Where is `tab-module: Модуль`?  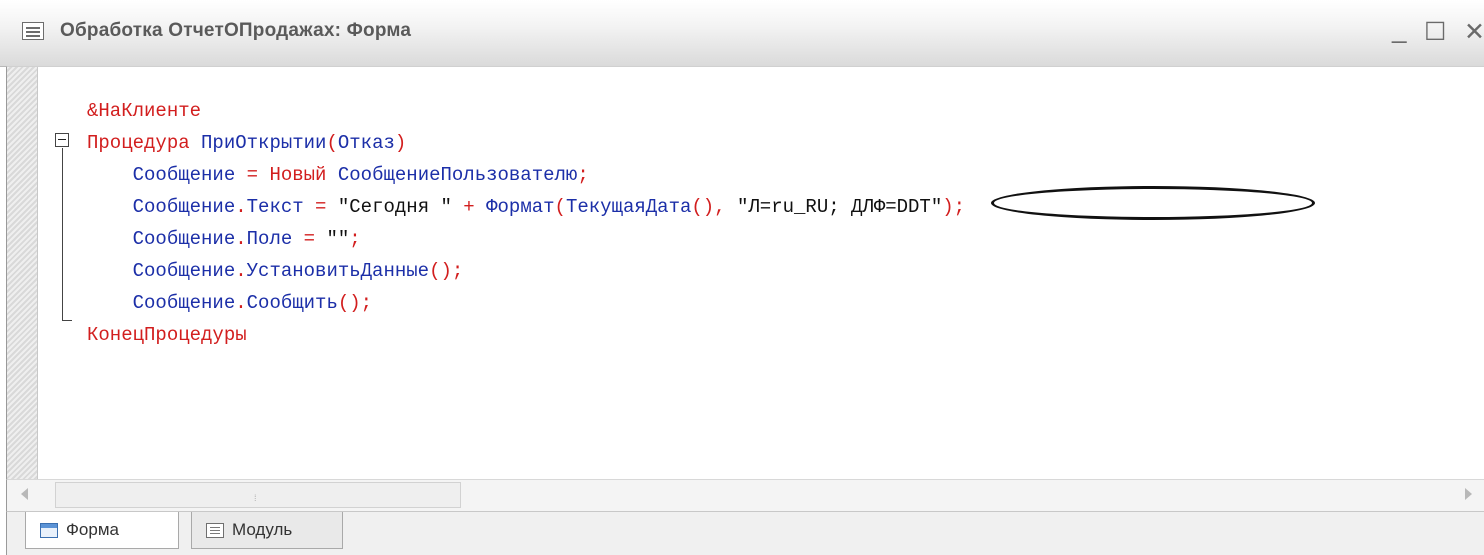
tab-module: Модуль is located at coordinates (267, 530).